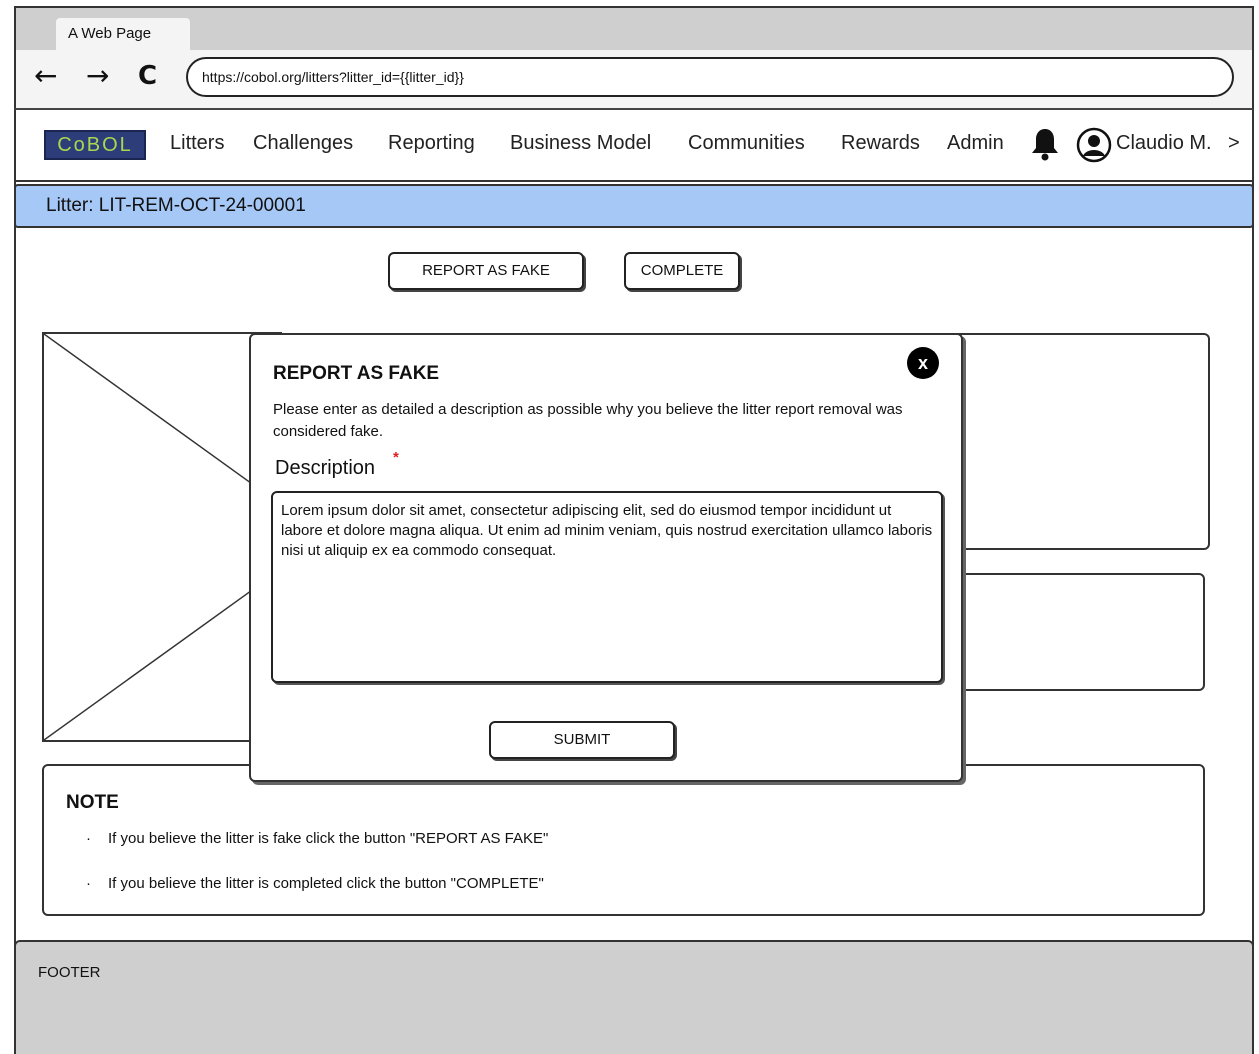  Describe the element at coordinates (682, 271) in the screenshot. I see `complete-button: COMPLETE` at that location.